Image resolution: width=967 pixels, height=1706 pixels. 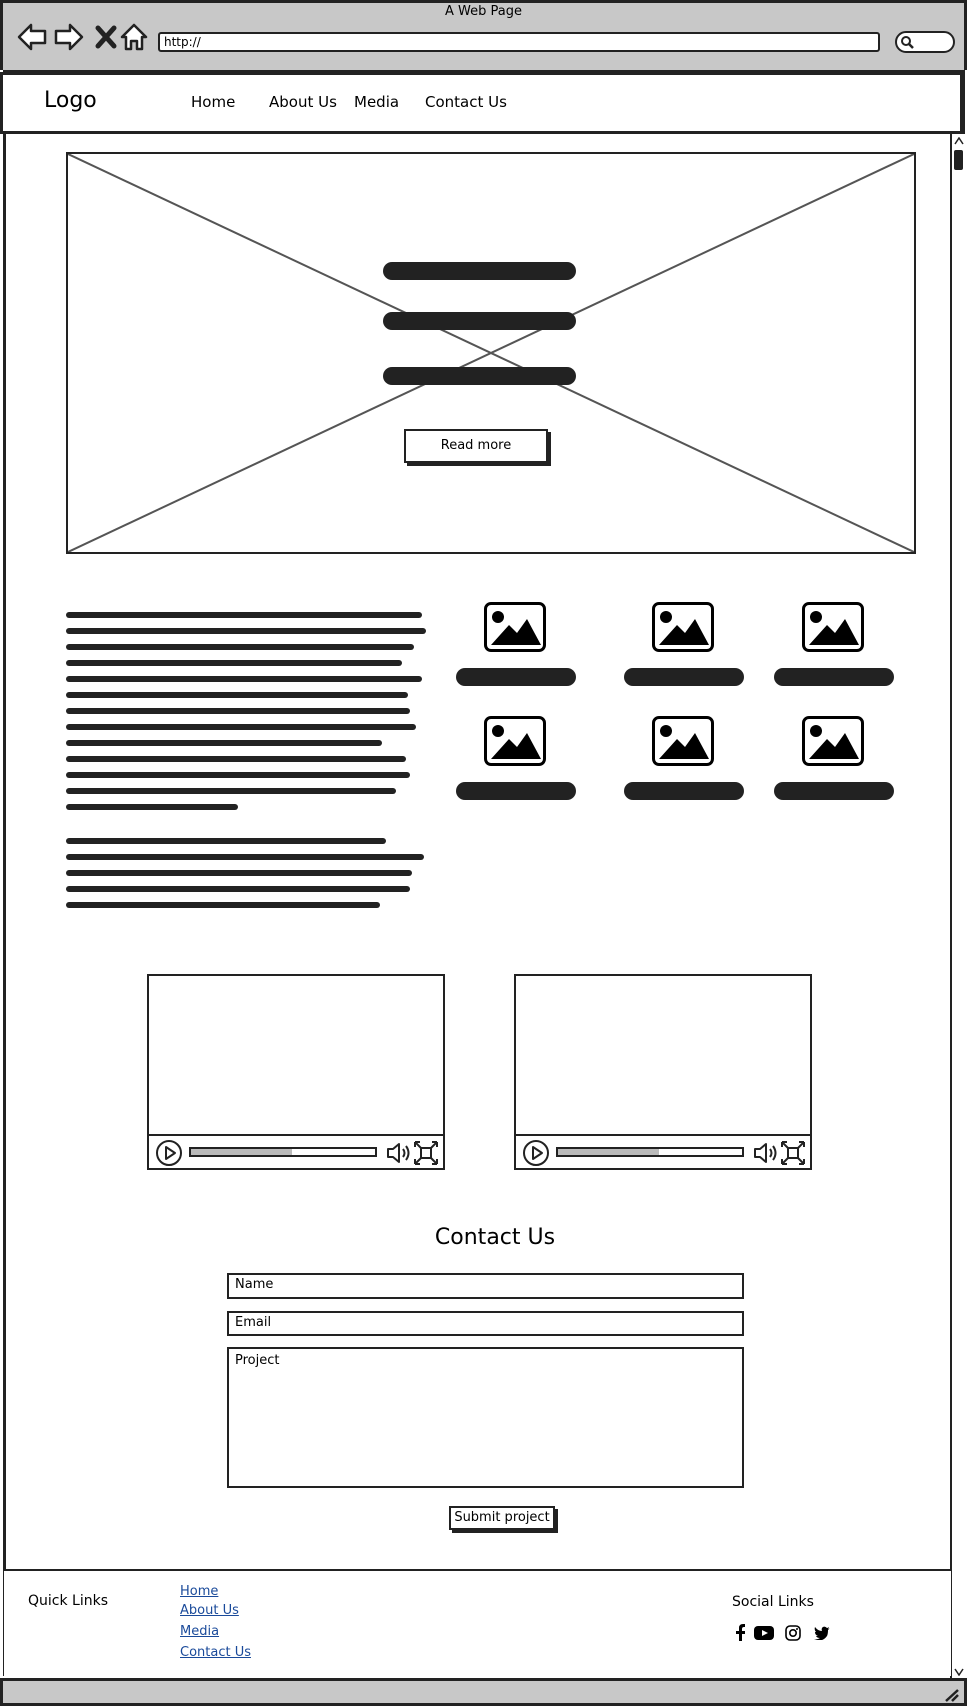 What do you see at coordinates (70, 100) in the screenshot?
I see `site-logo: Logo` at bounding box center [70, 100].